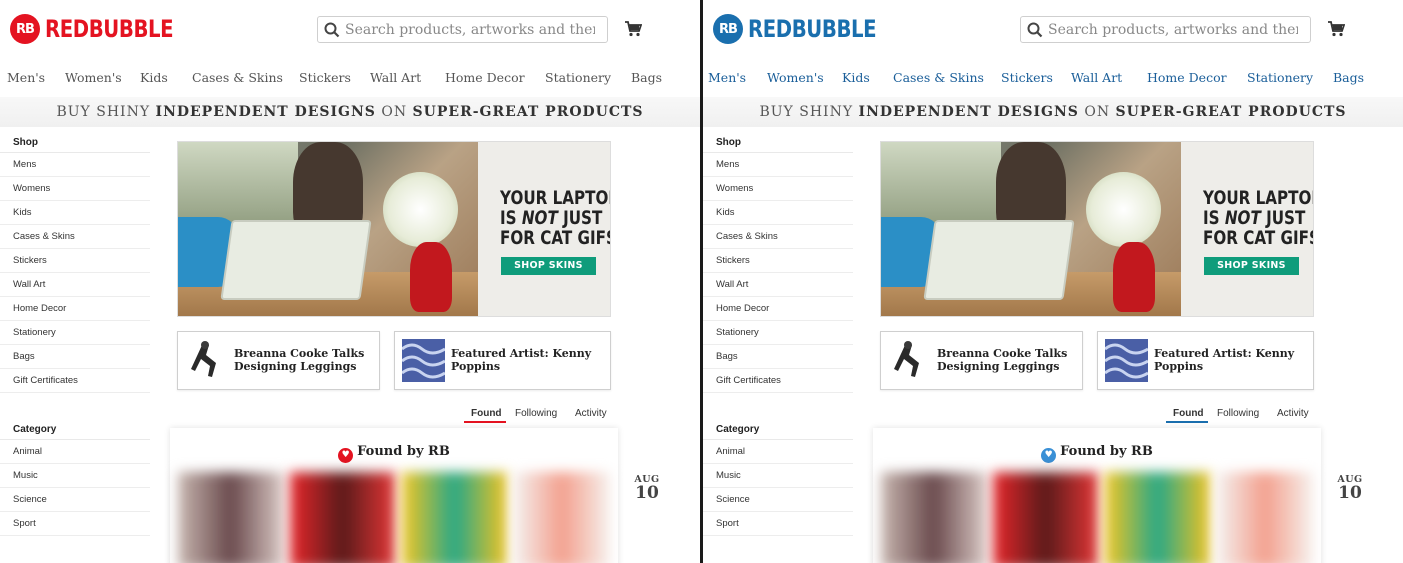 This screenshot has height=563, width=1403. I want to click on logo-text: REDBUBBLE, so click(109, 29).